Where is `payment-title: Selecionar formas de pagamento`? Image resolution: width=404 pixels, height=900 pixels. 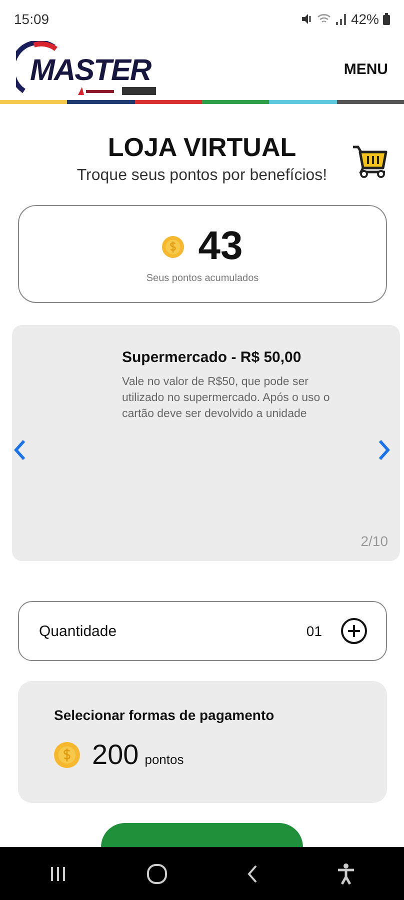
payment-title: Selecionar formas de pagamento is located at coordinates (165, 715).